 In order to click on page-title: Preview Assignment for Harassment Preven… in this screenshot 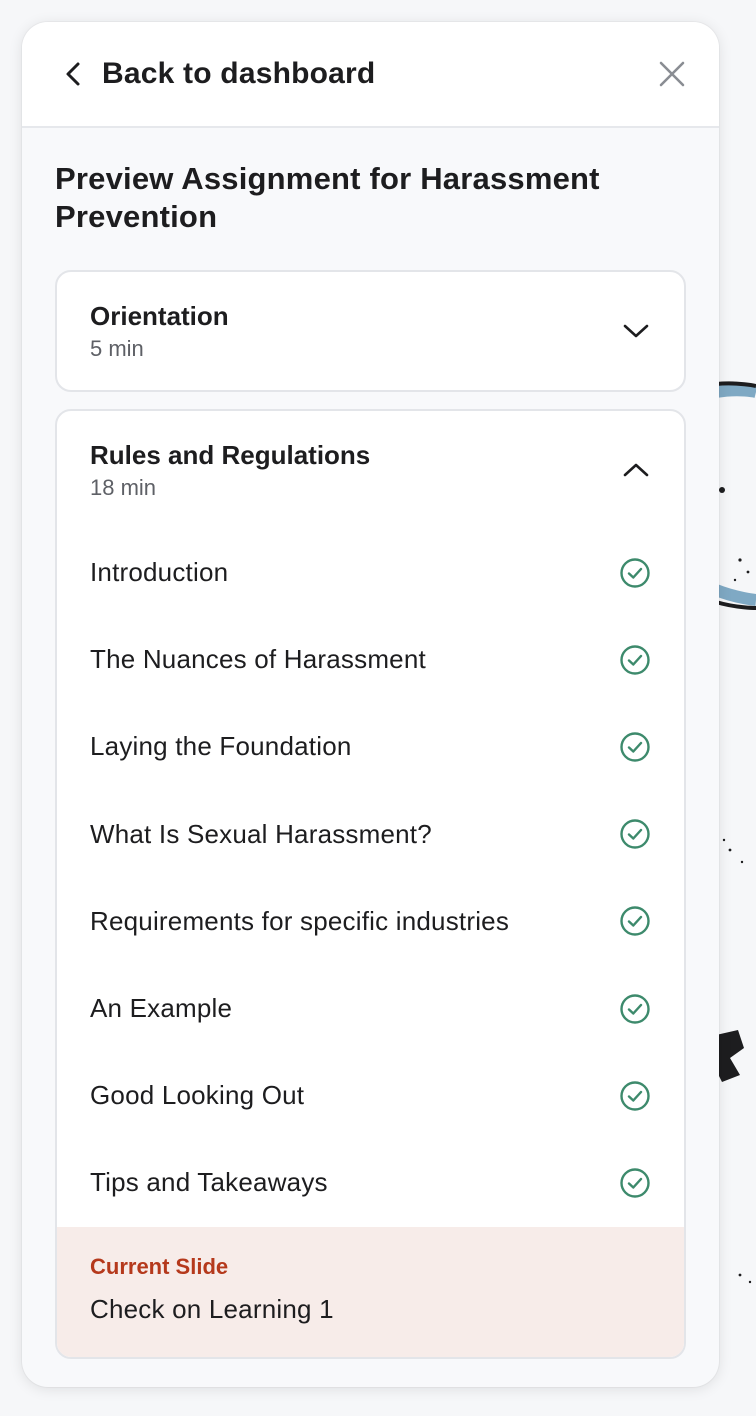, I will do `click(327, 197)`.